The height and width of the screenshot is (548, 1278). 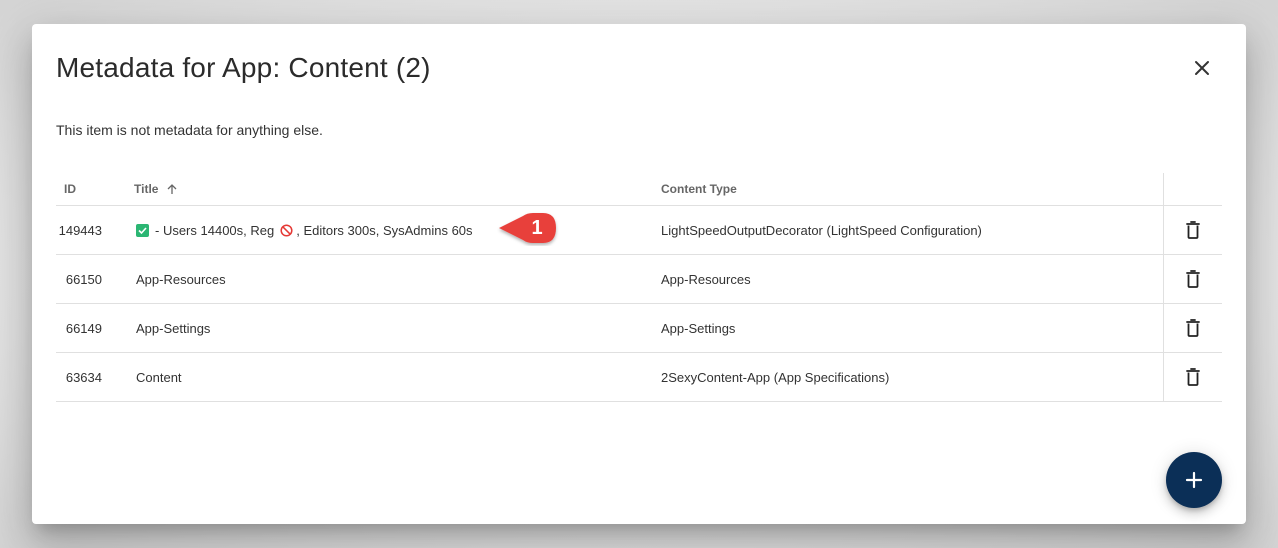 I want to click on table-header-row: ID Title Content Type, so click(x=639, y=189).